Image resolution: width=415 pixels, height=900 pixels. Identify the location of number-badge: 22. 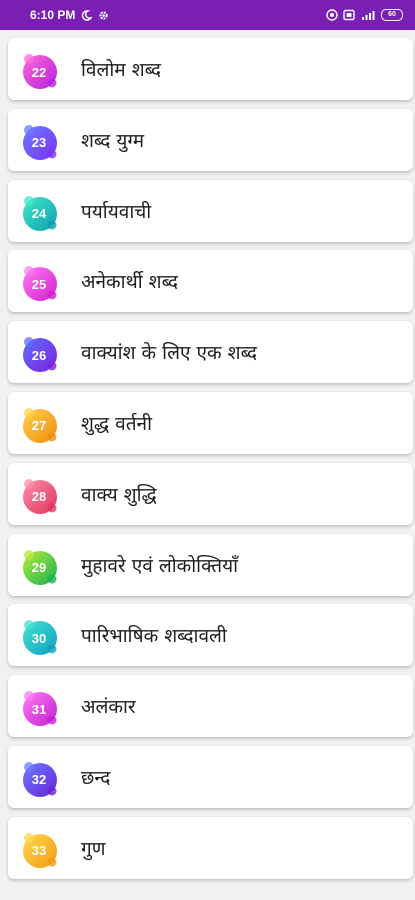
(39, 72).